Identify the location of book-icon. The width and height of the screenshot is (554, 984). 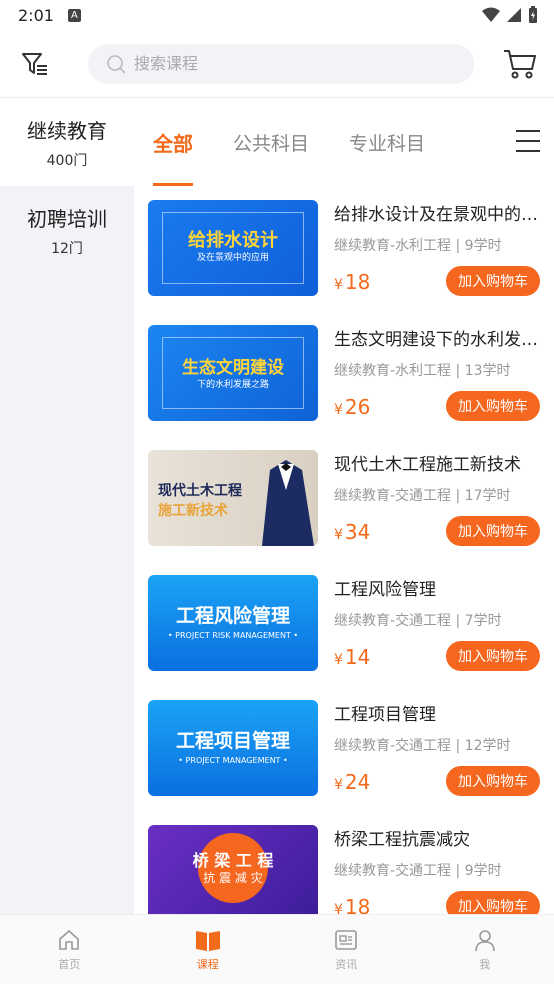
(207, 940).